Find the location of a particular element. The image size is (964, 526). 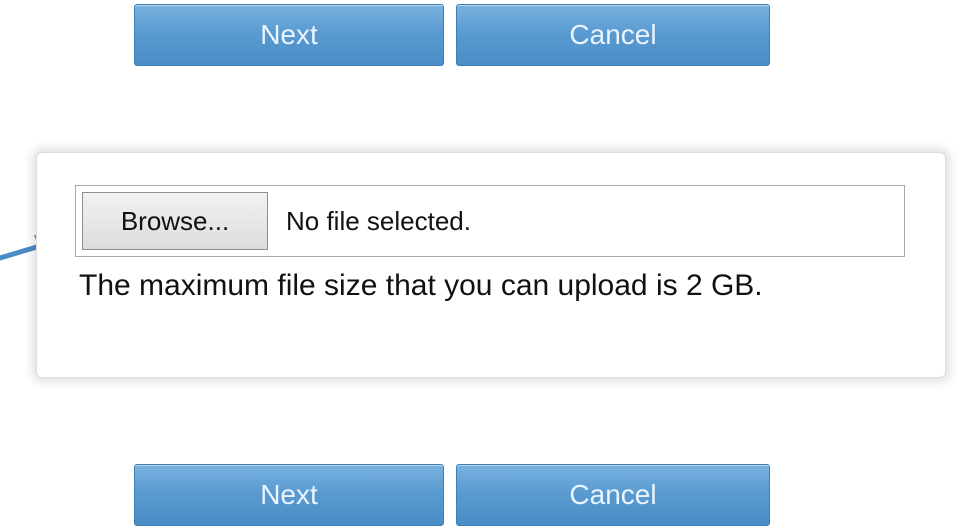

next-button-bottom: Next is located at coordinates (289, 495).